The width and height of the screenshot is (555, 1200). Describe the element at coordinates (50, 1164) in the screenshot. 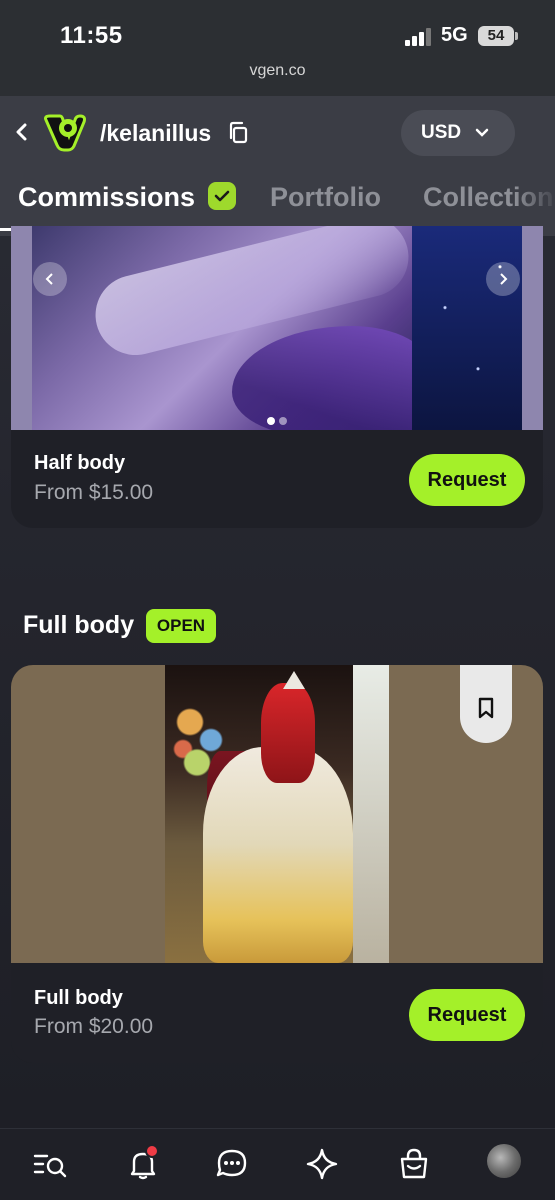

I see `browse-search-icon` at that location.